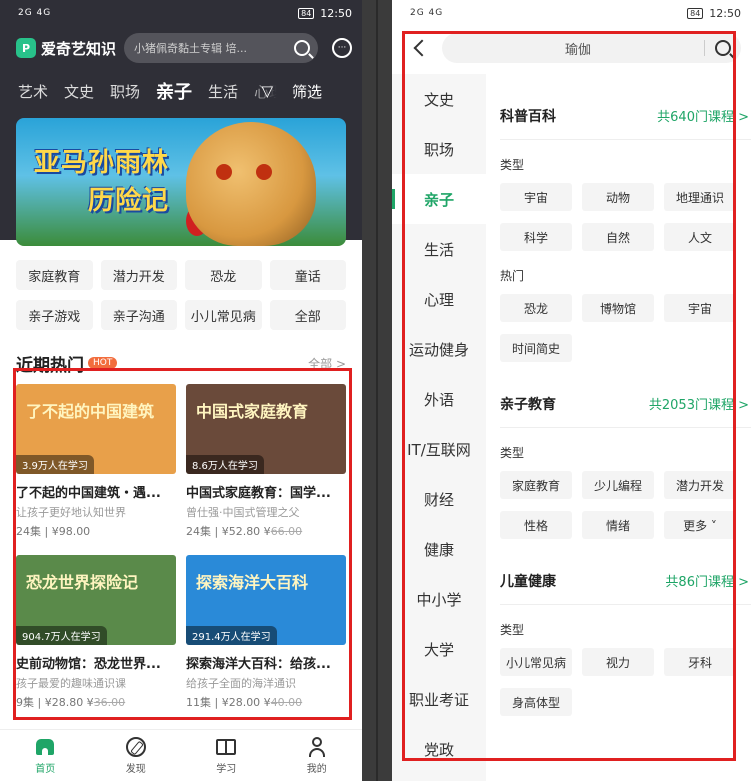  I want to click on filter-chip: 恐龙, so click(536, 308).